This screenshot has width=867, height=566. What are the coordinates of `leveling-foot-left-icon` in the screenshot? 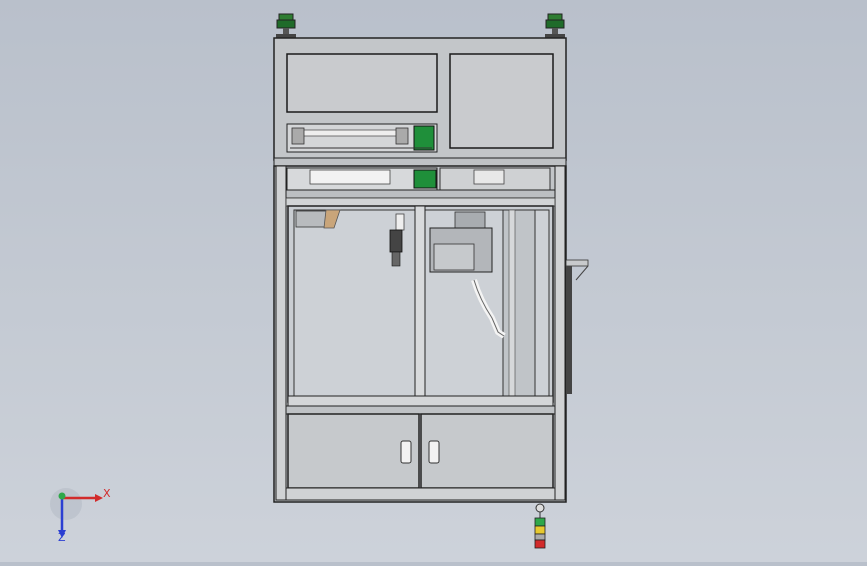 It's located at (286, 25).